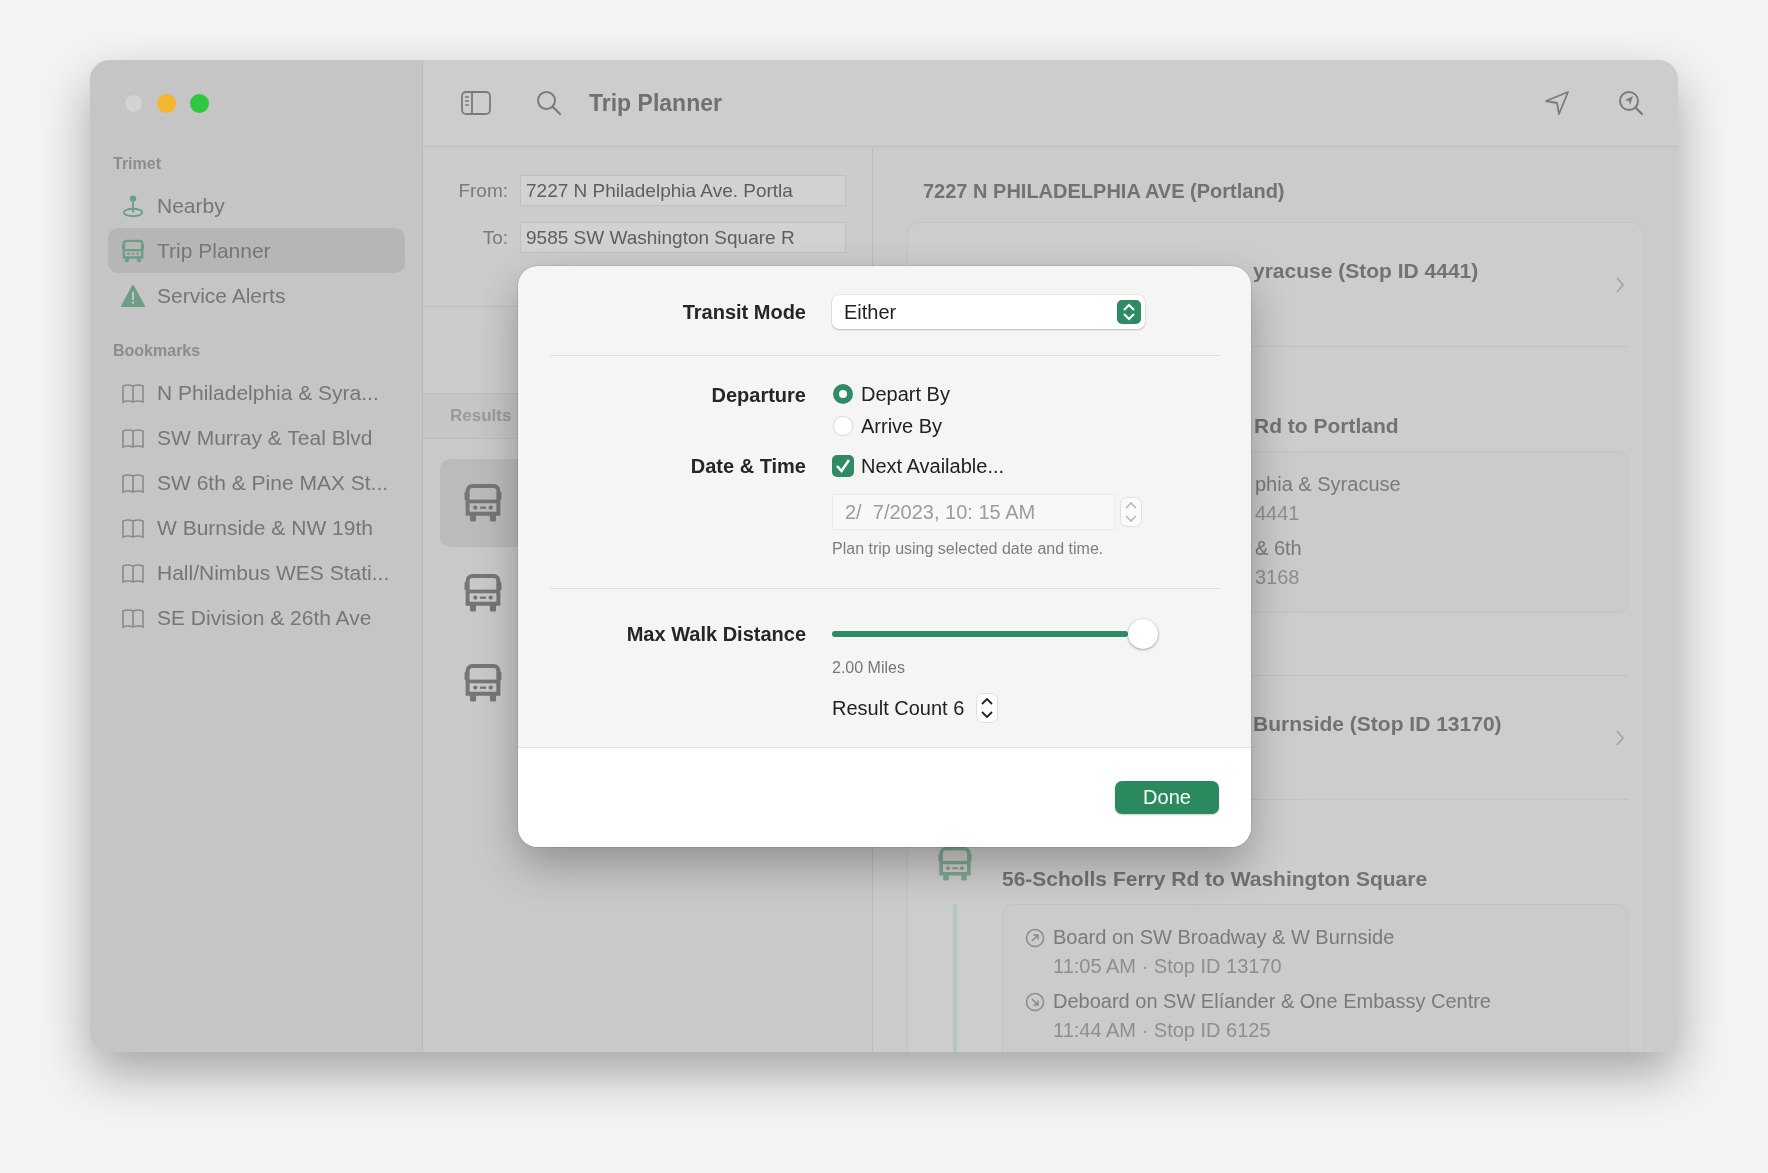 The width and height of the screenshot is (1768, 1173). I want to click on help-text: Plan trip using selected date and time., so click(968, 549).